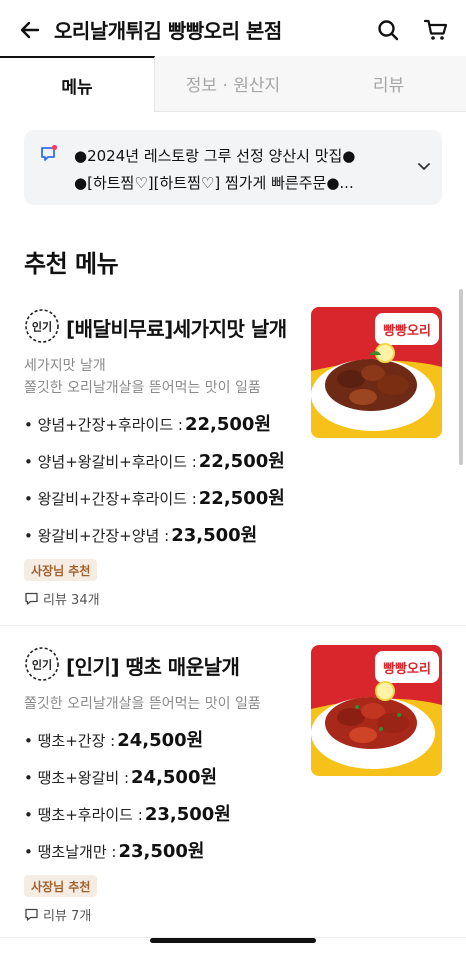 The image size is (466, 954). What do you see at coordinates (67, 916) in the screenshot?
I see `review-count-text: 리뷰 7개` at bounding box center [67, 916].